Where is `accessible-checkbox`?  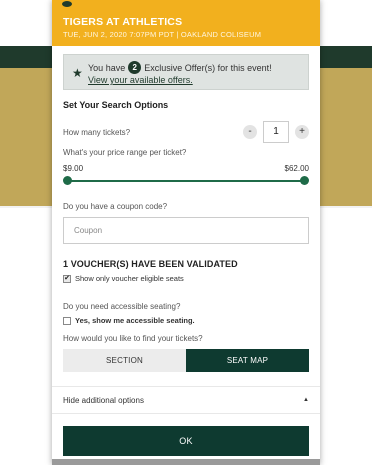 accessible-checkbox is located at coordinates (67, 320).